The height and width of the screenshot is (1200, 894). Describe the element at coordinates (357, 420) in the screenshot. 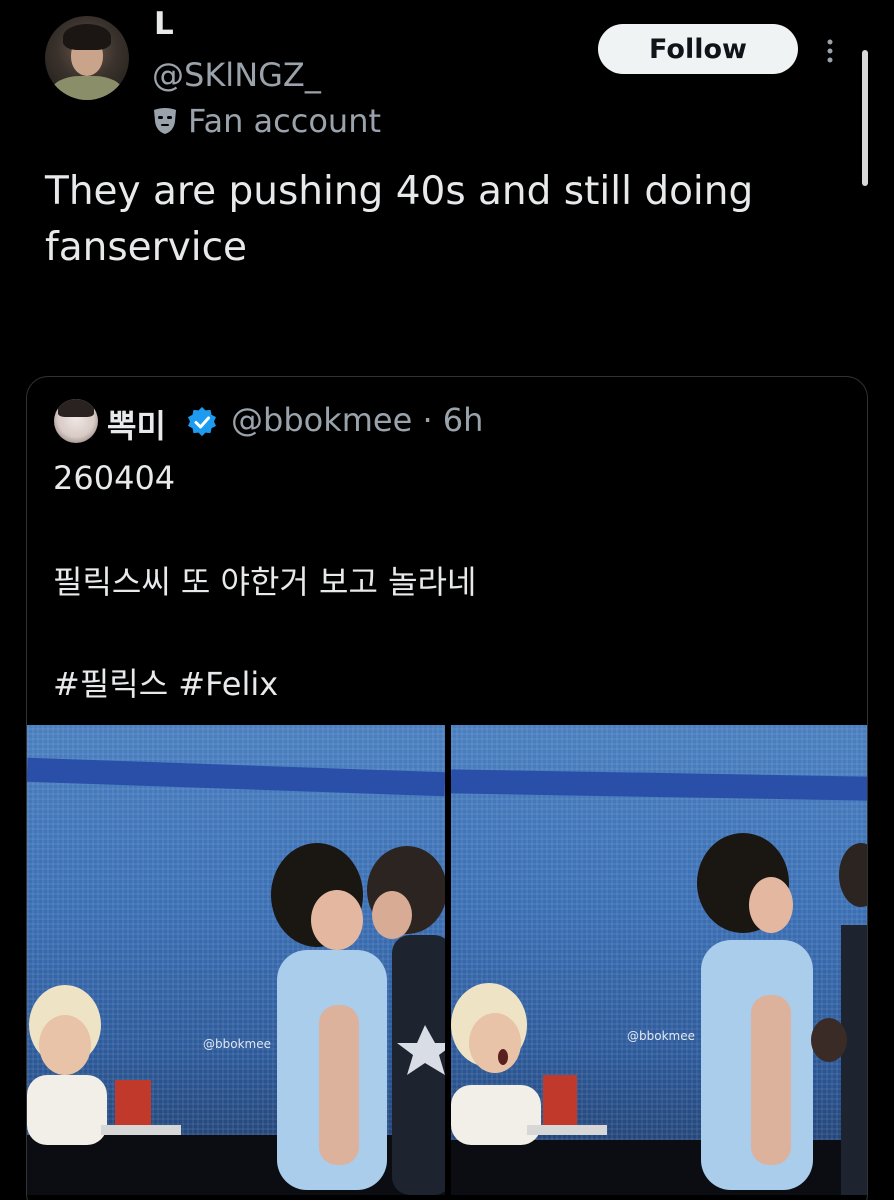

I see `quoted-handle-time: @bbokmee · 6h` at that location.